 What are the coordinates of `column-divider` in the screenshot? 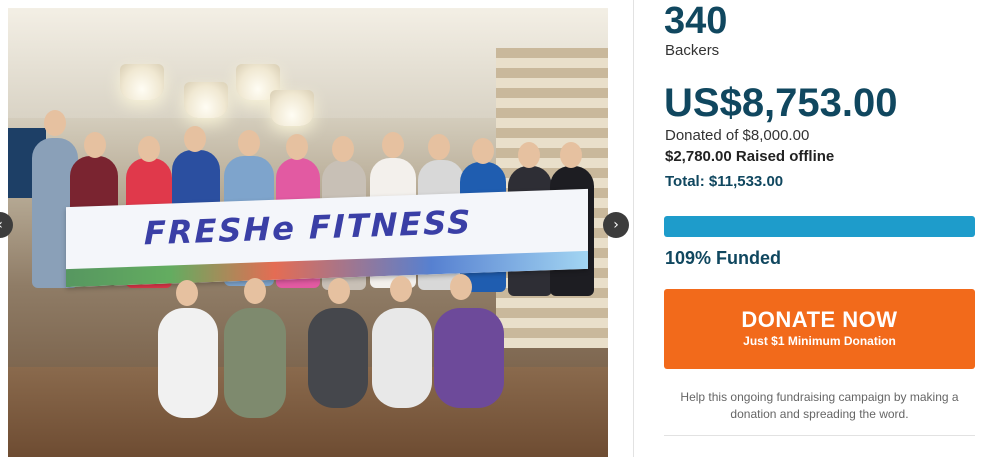 It's located at (633, 228).